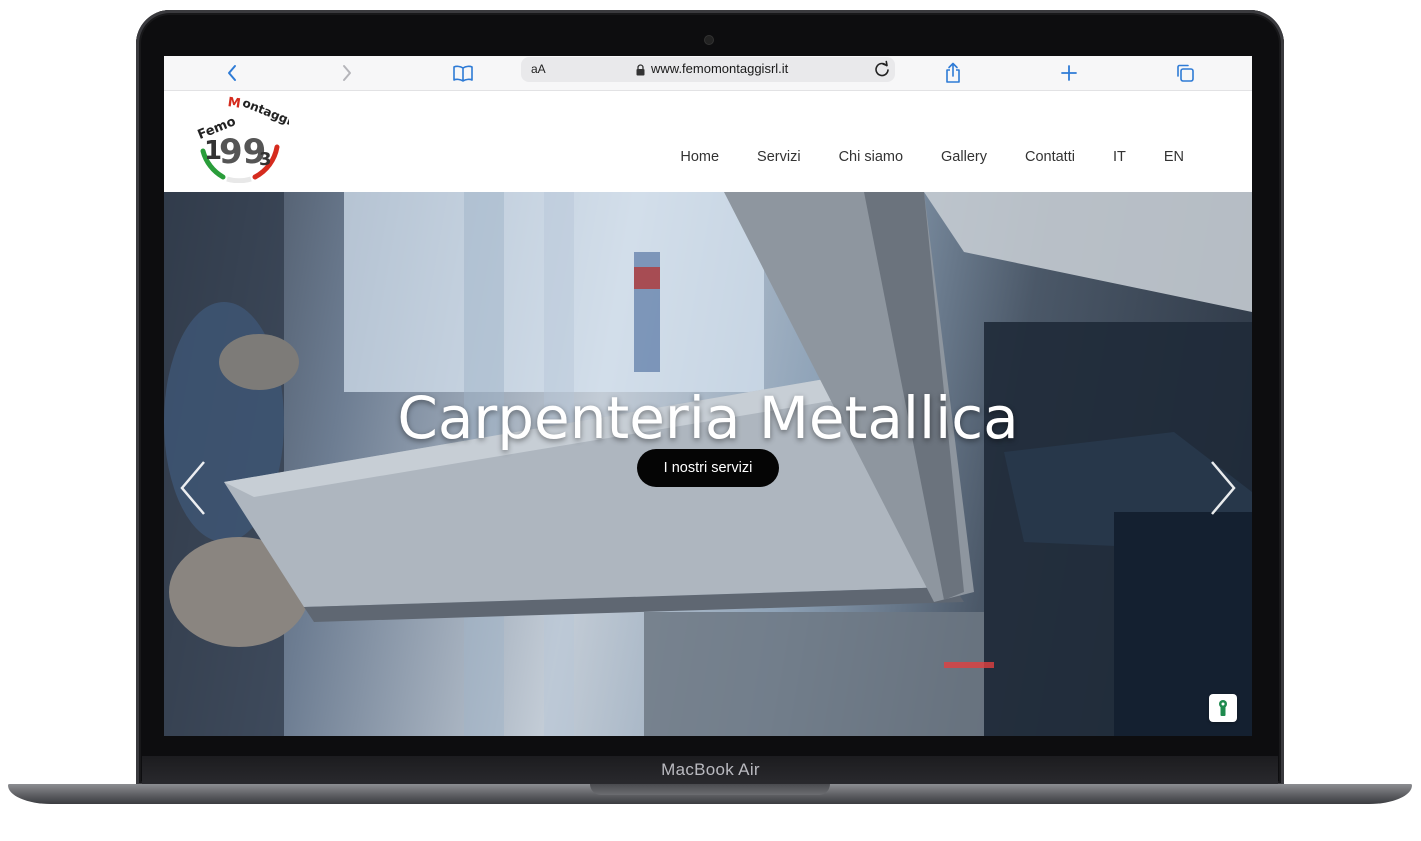 The height and width of the screenshot is (841, 1421). What do you see at coordinates (241, 137) in the screenshot?
I see `company-logo: Femo M ontaggi 1 99 3` at bounding box center [241, 137].